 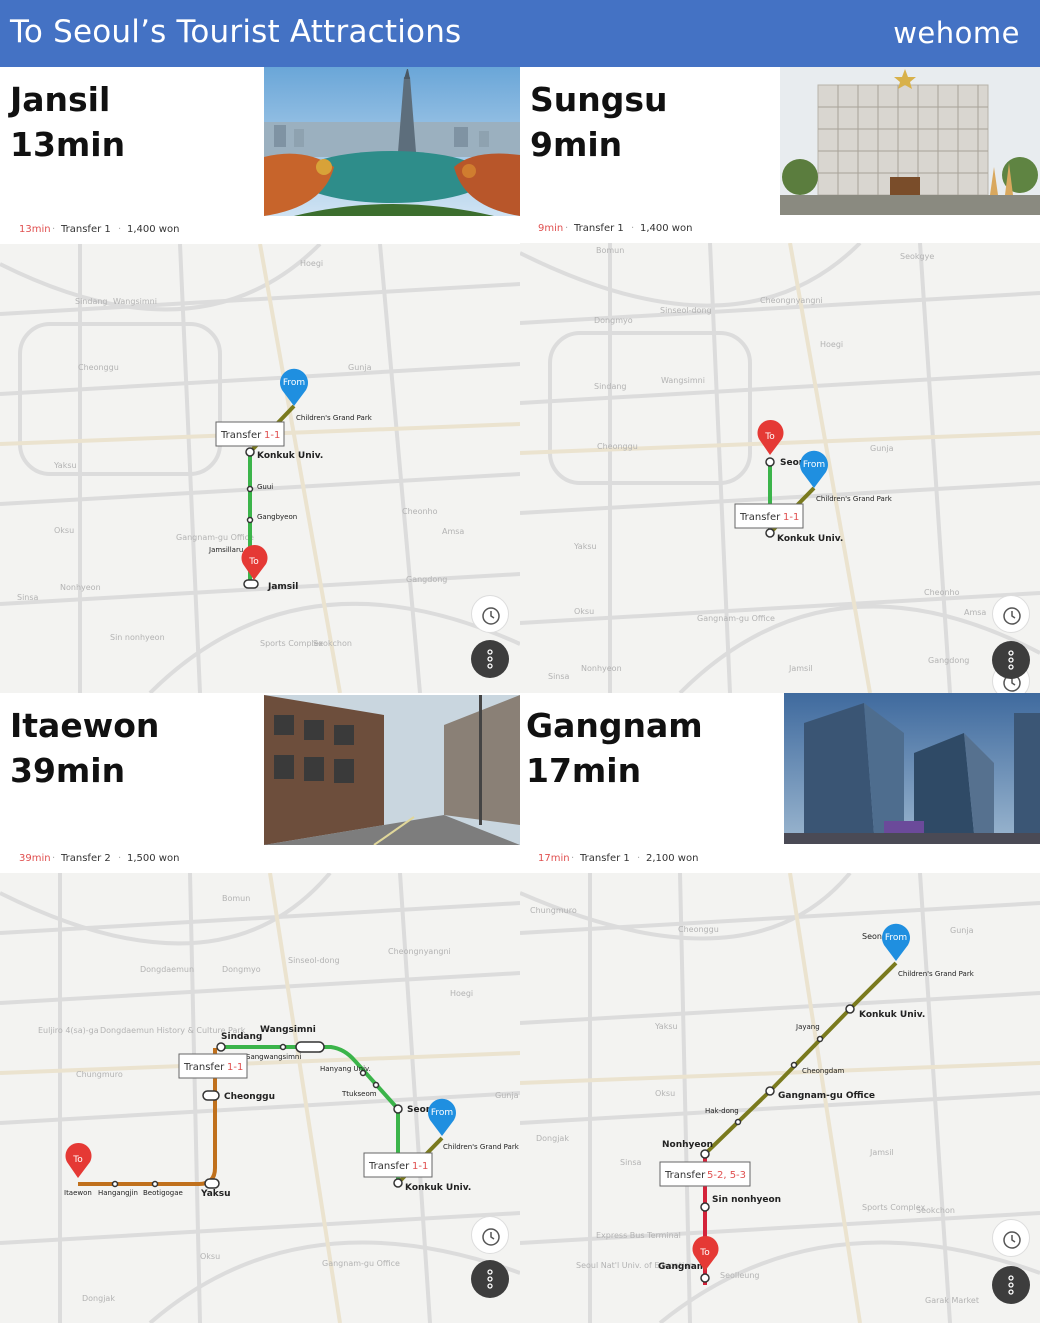 What do you see at coordinates (686, 310) in the screenshot?
I see `map-label: Sinseol-dong` at bounding box center [686, 310].